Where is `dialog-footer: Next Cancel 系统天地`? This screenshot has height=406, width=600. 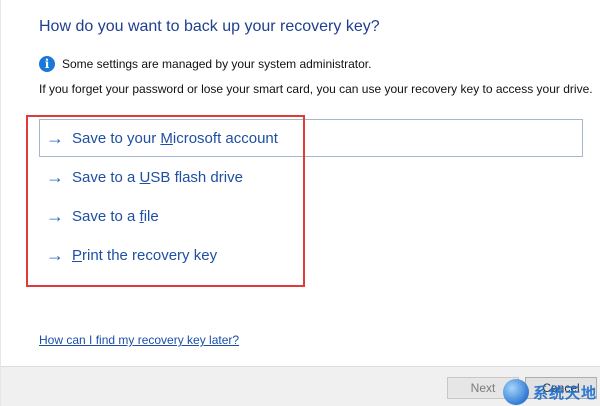 dialog-footer: Next Cancel 系统天地 is located at coordinates (300, 386).